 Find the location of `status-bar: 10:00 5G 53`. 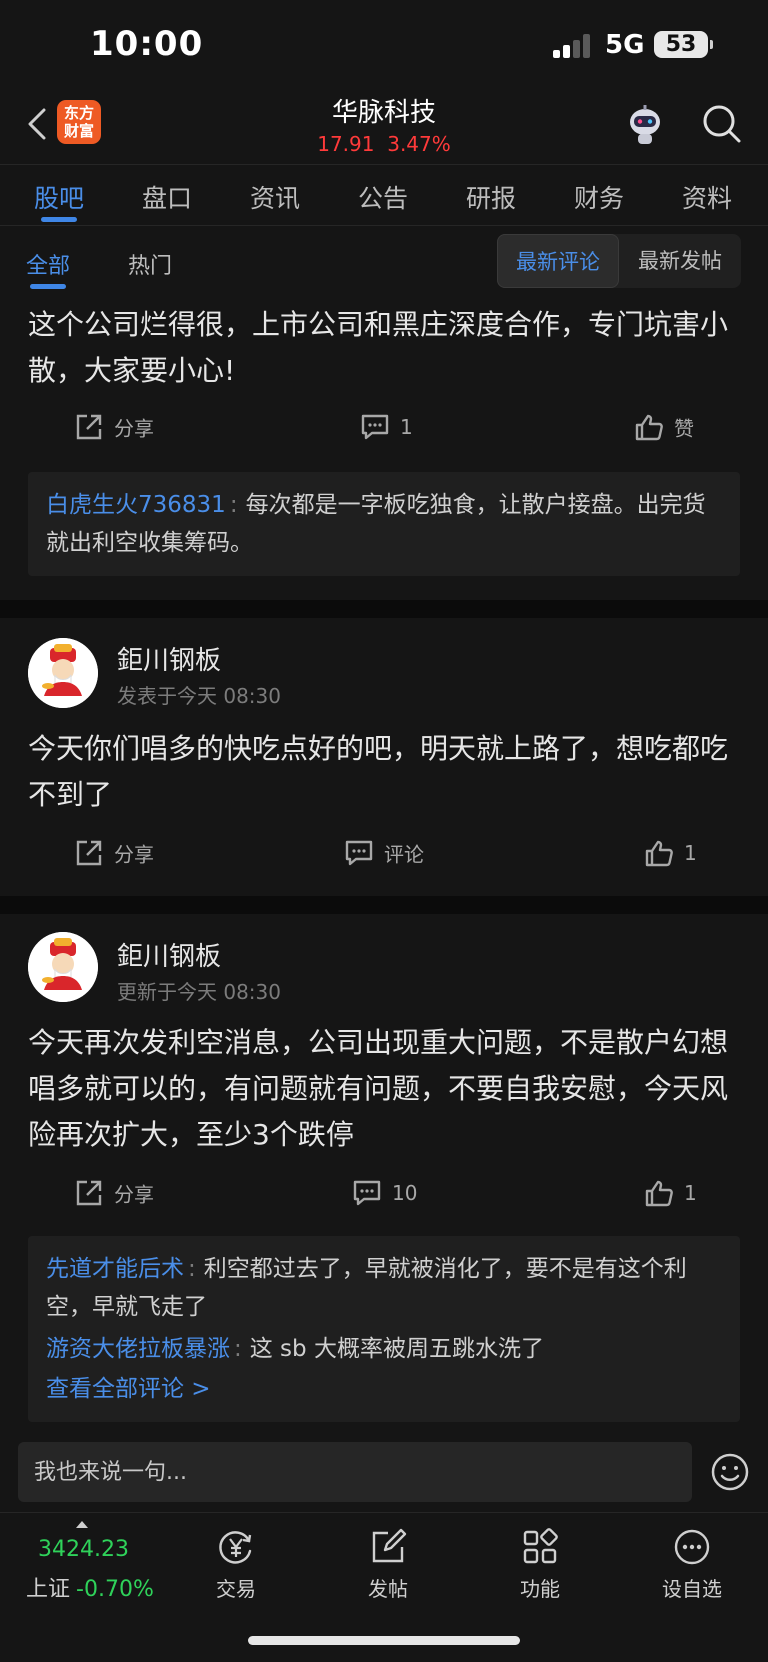

status-bar: 10:00 5G 53 is located at coordinates (384, 44).